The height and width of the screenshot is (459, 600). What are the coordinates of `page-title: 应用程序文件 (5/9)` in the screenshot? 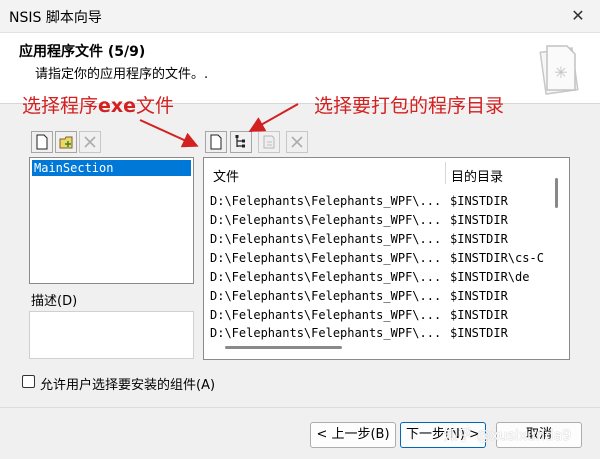 It's located at (82, 52).